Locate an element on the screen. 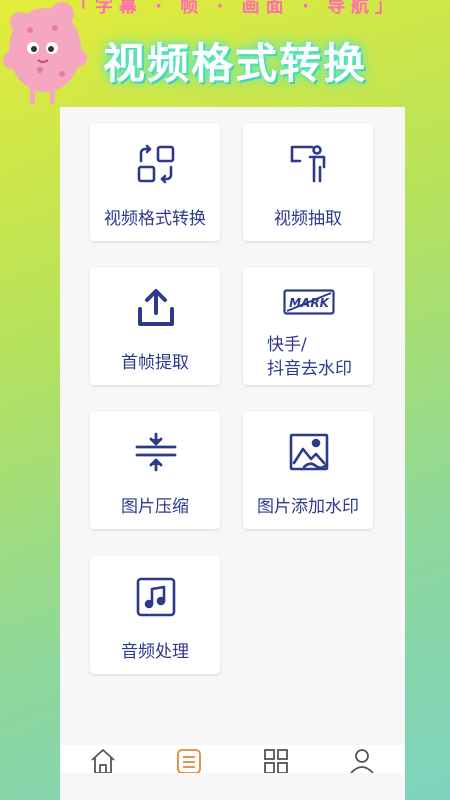 This screenshot has width=450, height=800. feature-card-video-extract: 视频抽取 is located at coordinates (308, 182).